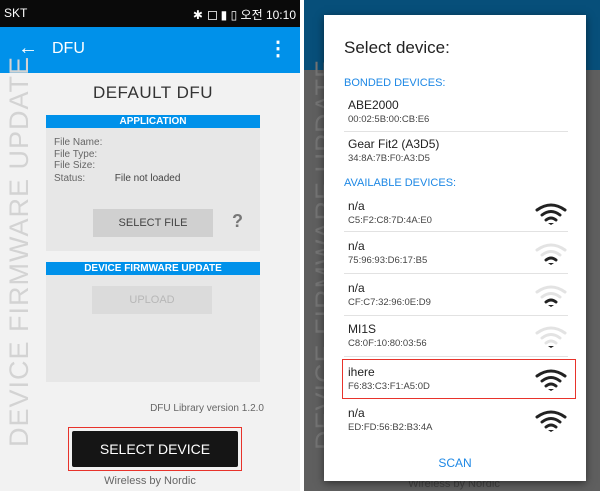 The width and height of the screenshot is (600, 491). I want to click on library-version: DFU Library version 1.2.0, so click(207, 408).